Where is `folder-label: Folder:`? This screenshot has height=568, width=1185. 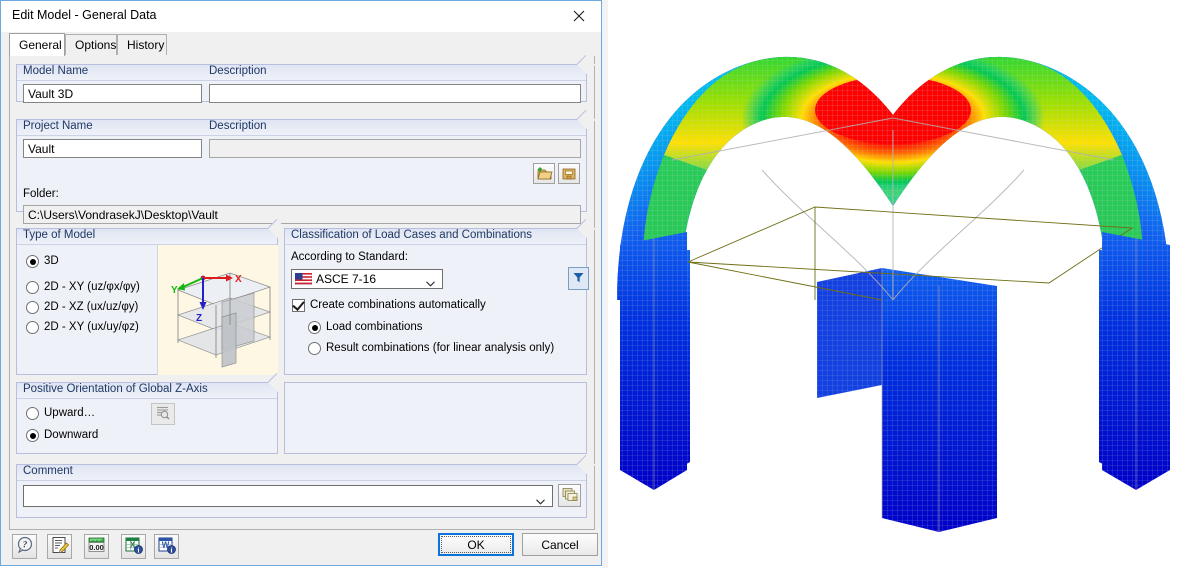
folder-label: Folder: is located at coordinates (41, 194).